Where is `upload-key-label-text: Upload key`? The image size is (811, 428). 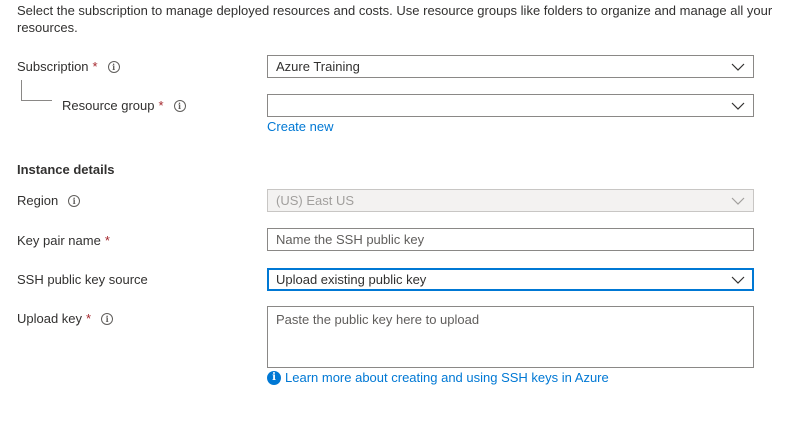 upload-key-label-text: Upload key is located at coordinates (50, 318).